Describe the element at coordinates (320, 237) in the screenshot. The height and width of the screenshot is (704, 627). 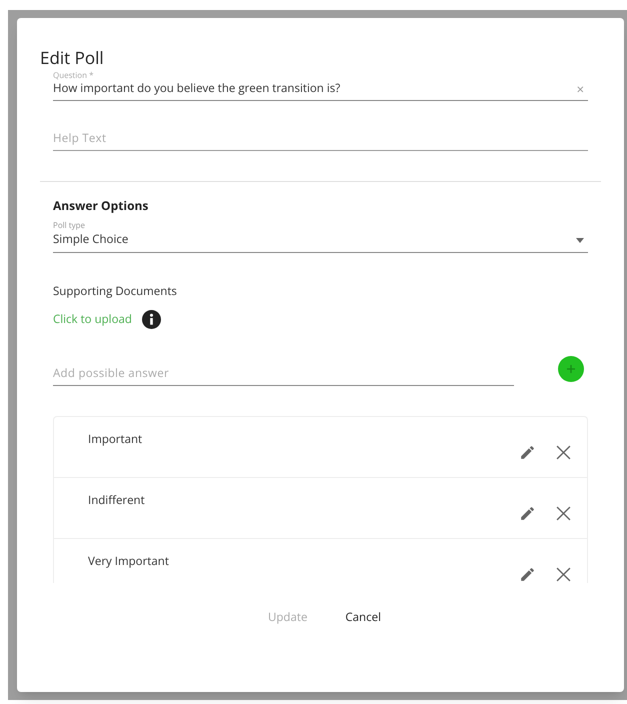
I see `poll-type-select: Poll type Simple Choice` at that location.